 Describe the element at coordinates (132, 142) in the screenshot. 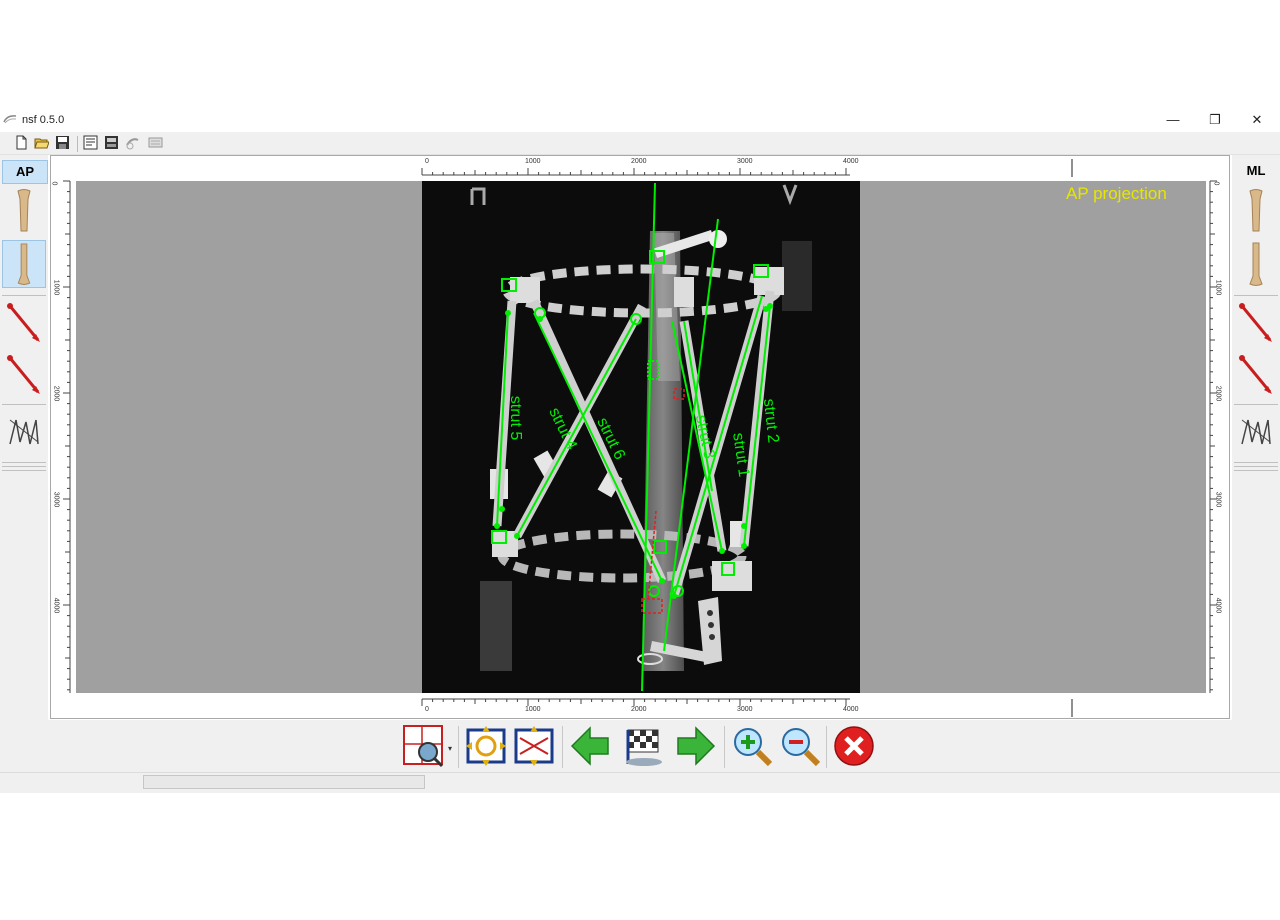

I see `export-icon` at that location.